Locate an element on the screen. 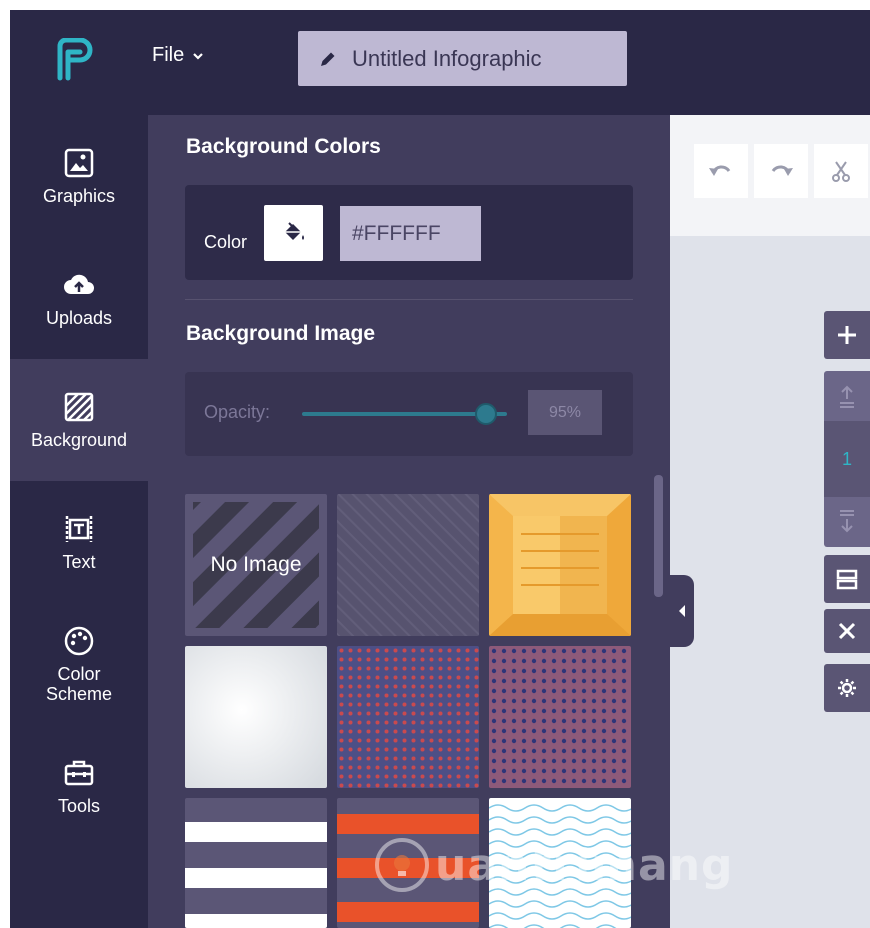  no-image-label: No Image is located at coordinates (256, 564).